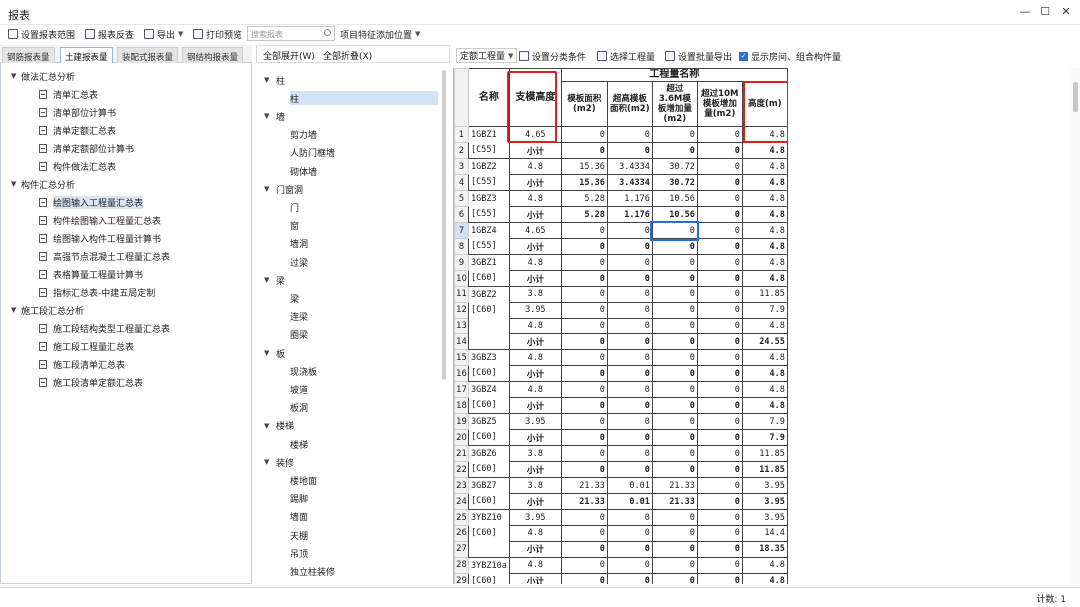  Describe the element at coordinates (1045, 11) in the screenshot. I see `maximize-button: ☐` at that location.